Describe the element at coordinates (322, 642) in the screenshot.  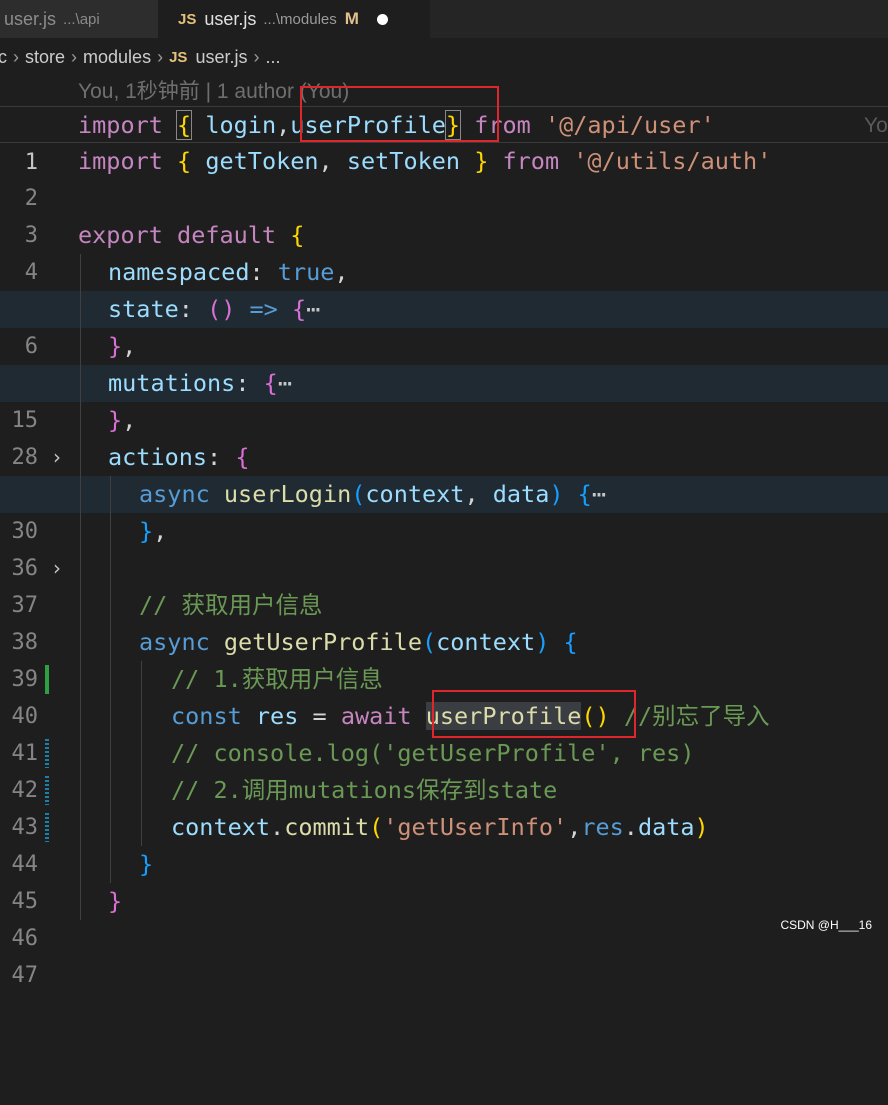
I see `code-token: getUserProfile` at that location.